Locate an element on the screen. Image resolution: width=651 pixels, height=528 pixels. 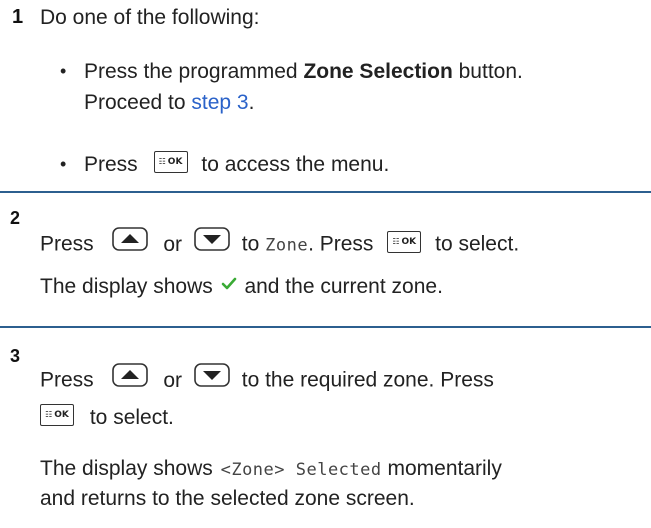
option-a-text: Press the programmed is located at coordinates (194, 71).